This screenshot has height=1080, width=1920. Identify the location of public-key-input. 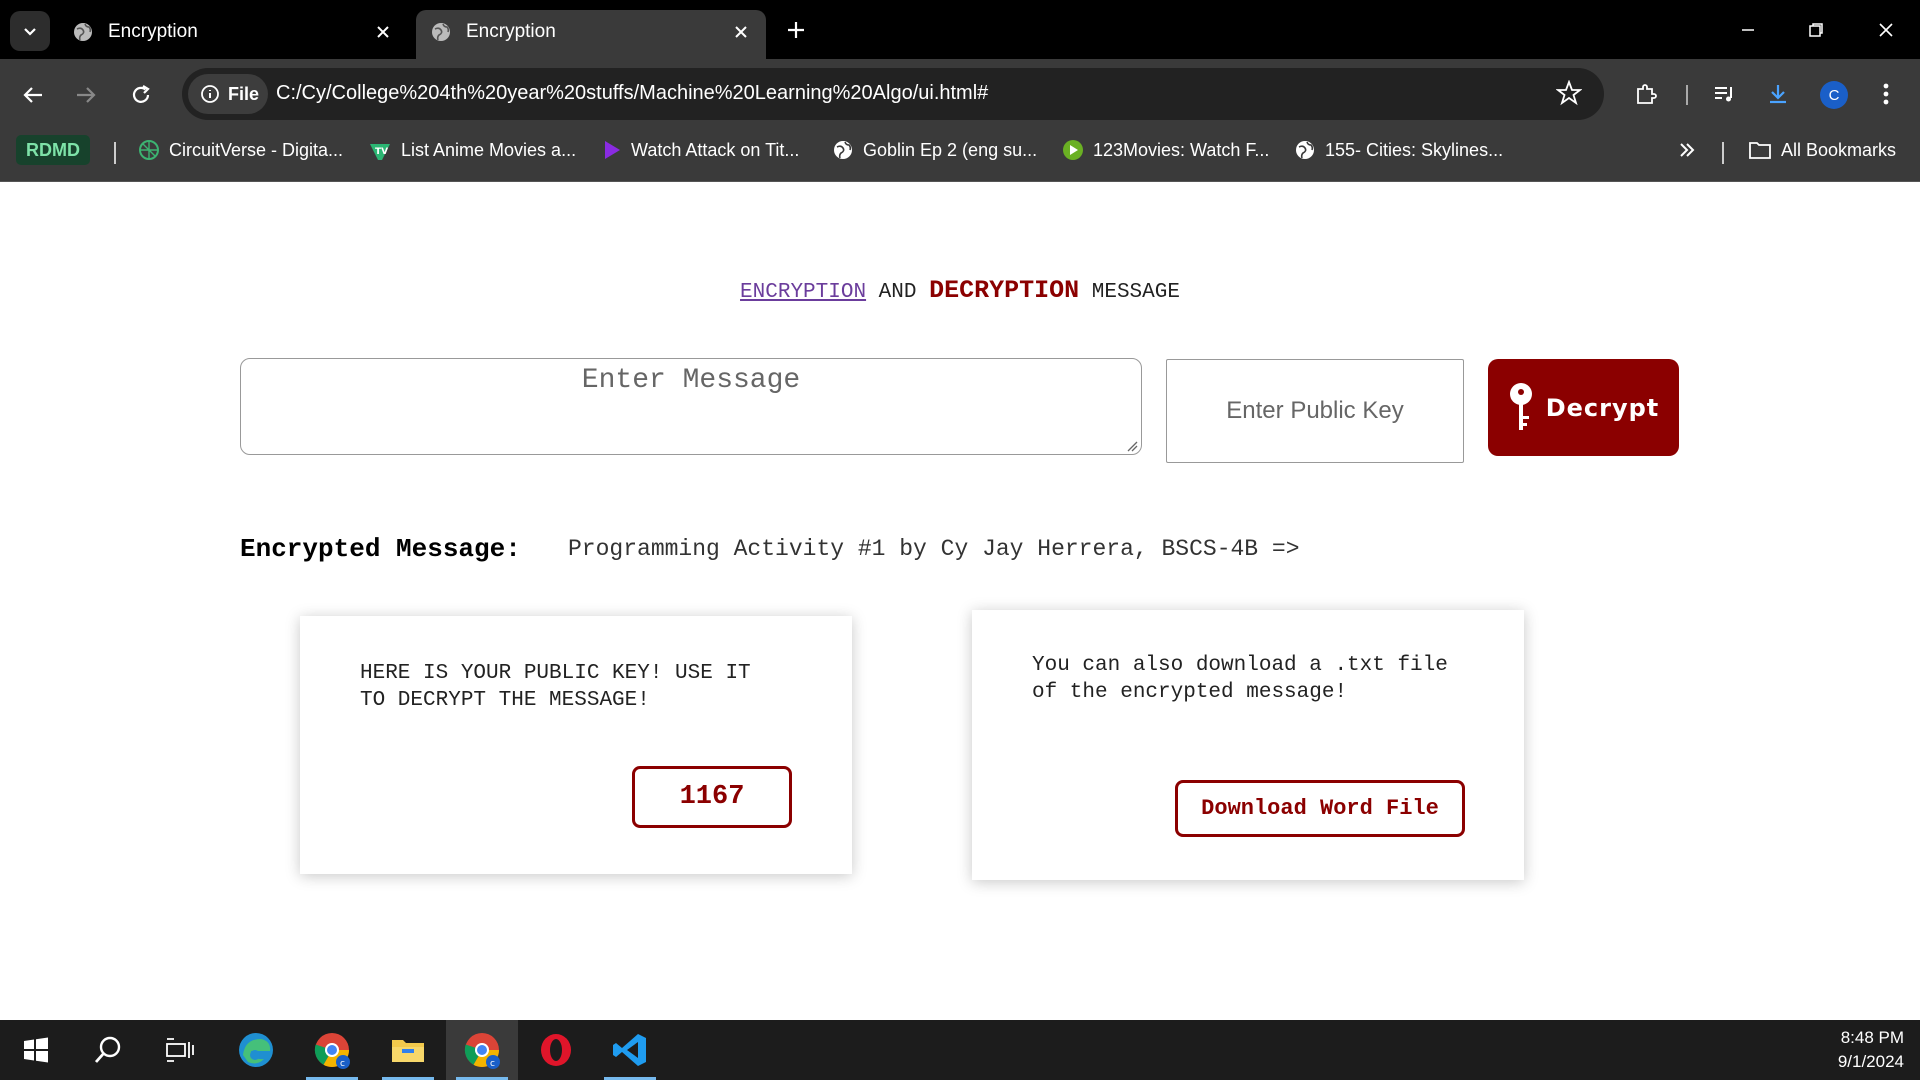
(1315, 411).